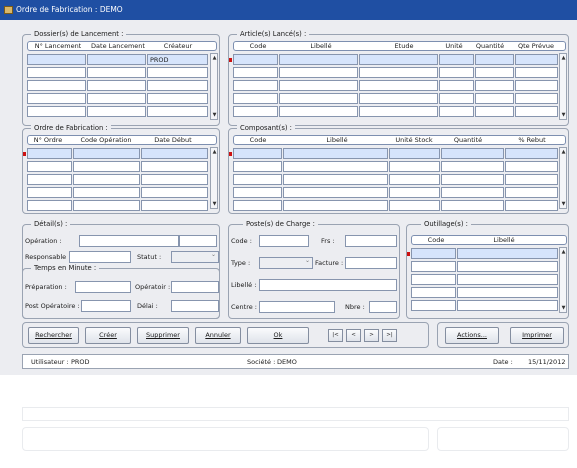 This screenshot has width=577, height=468. What do you see at coordinates (106, 306) in the screenshot?
I see `post-operatoire-field` at bounding box center [106, 306].